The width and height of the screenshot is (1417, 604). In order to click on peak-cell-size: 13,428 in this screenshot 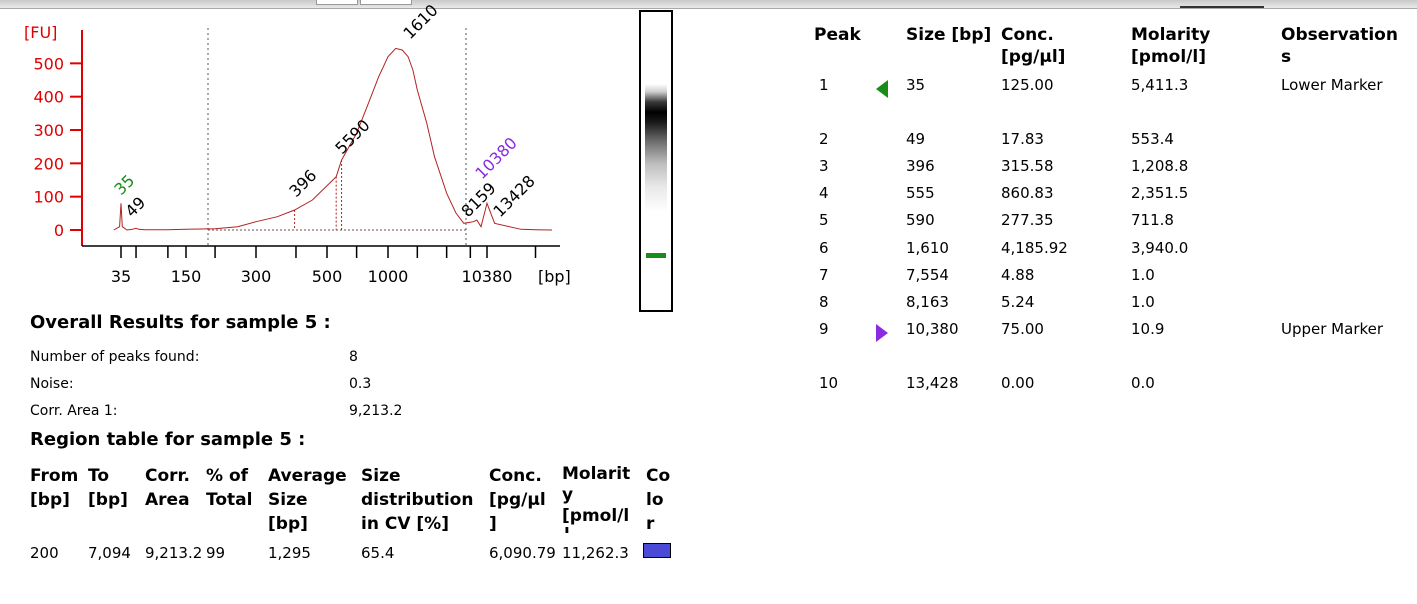, I will do `click(932, 383)`.